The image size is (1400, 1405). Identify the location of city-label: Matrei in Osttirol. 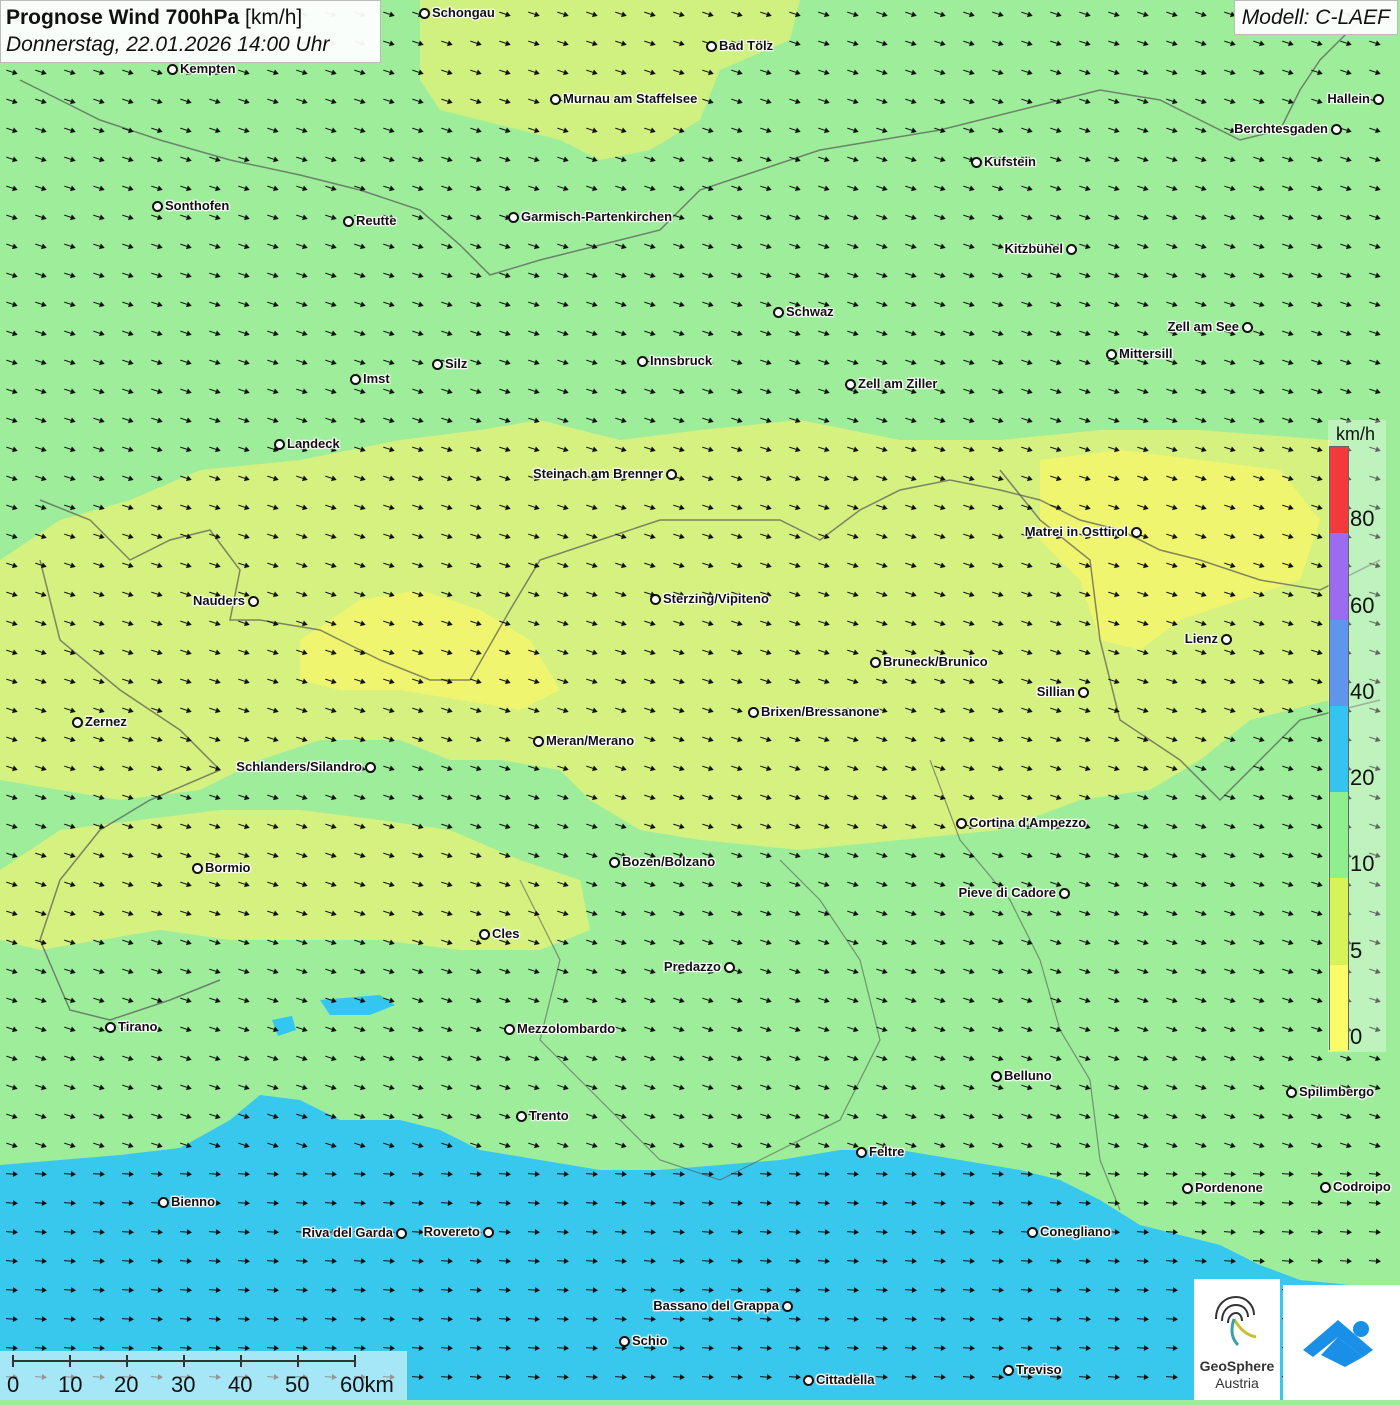
(1076, 531).